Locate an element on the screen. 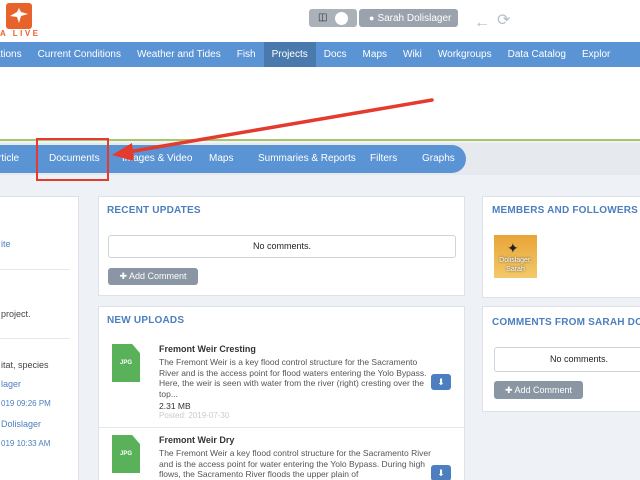  nav-fish: Fish is located at coordinates (246, 54).